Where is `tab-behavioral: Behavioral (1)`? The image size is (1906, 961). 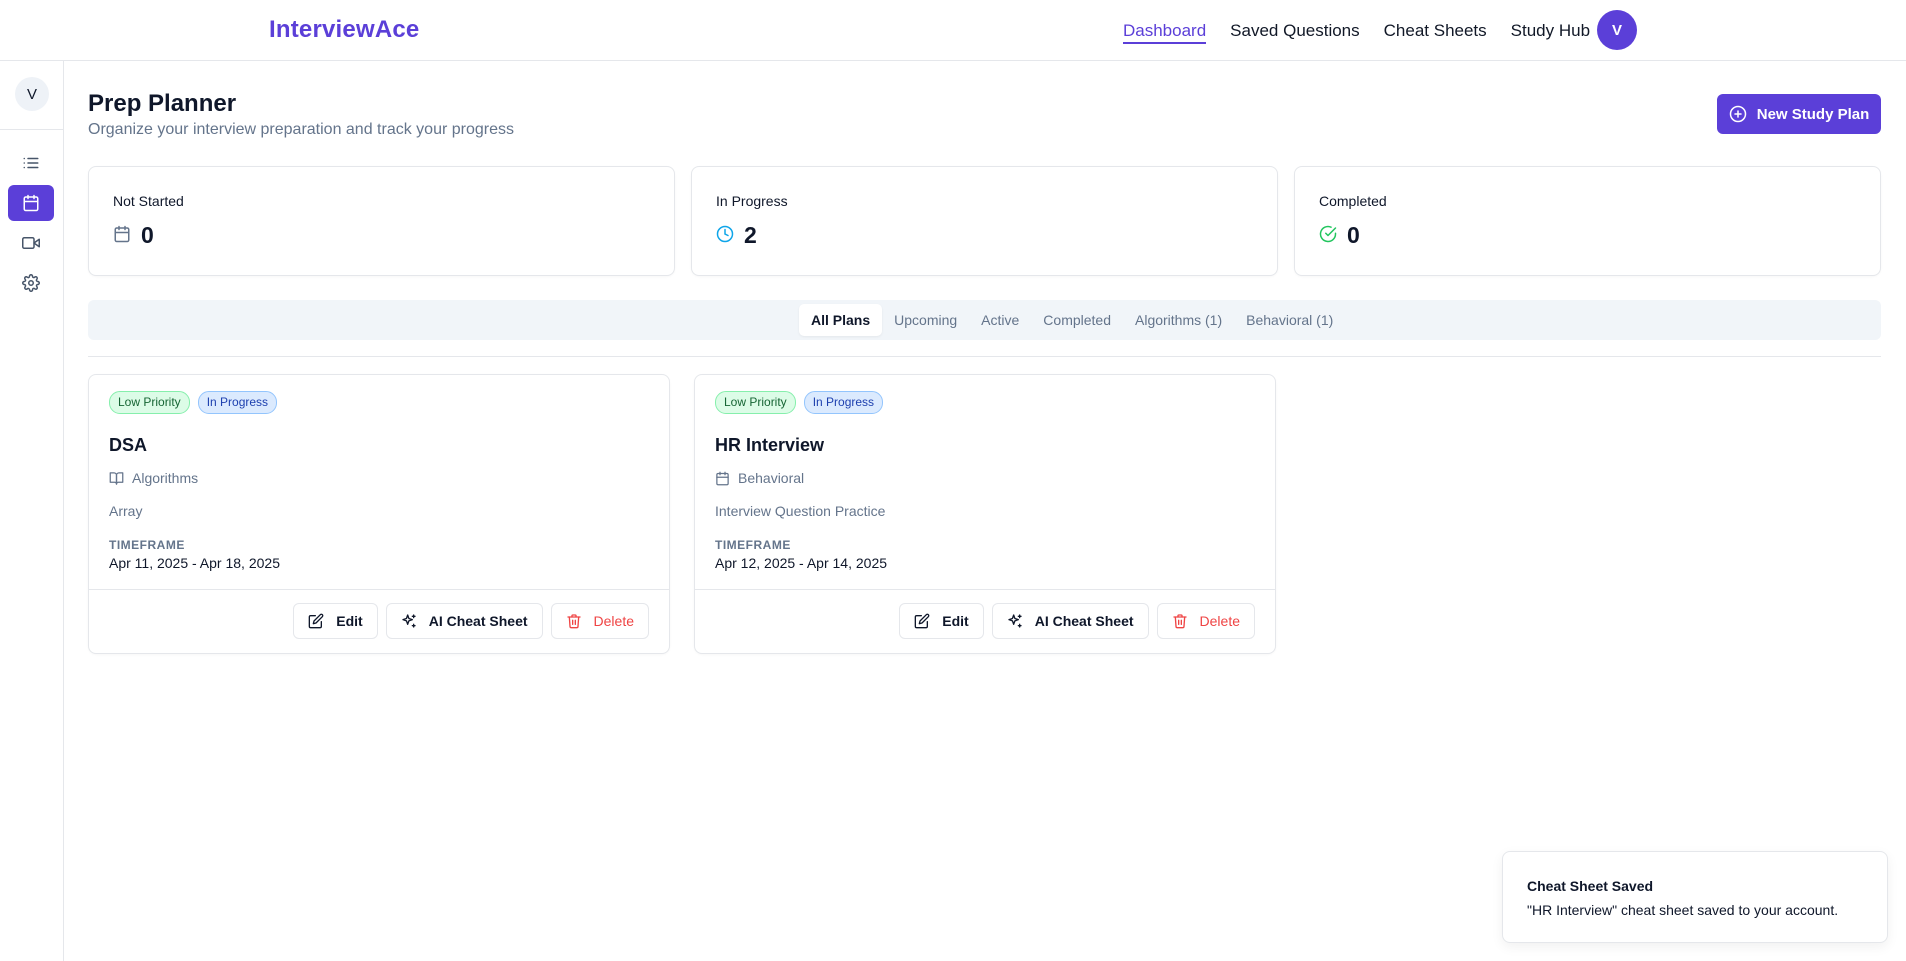 tab-behavioral: Behavioral (1) is located at coordinates (1289, 320).